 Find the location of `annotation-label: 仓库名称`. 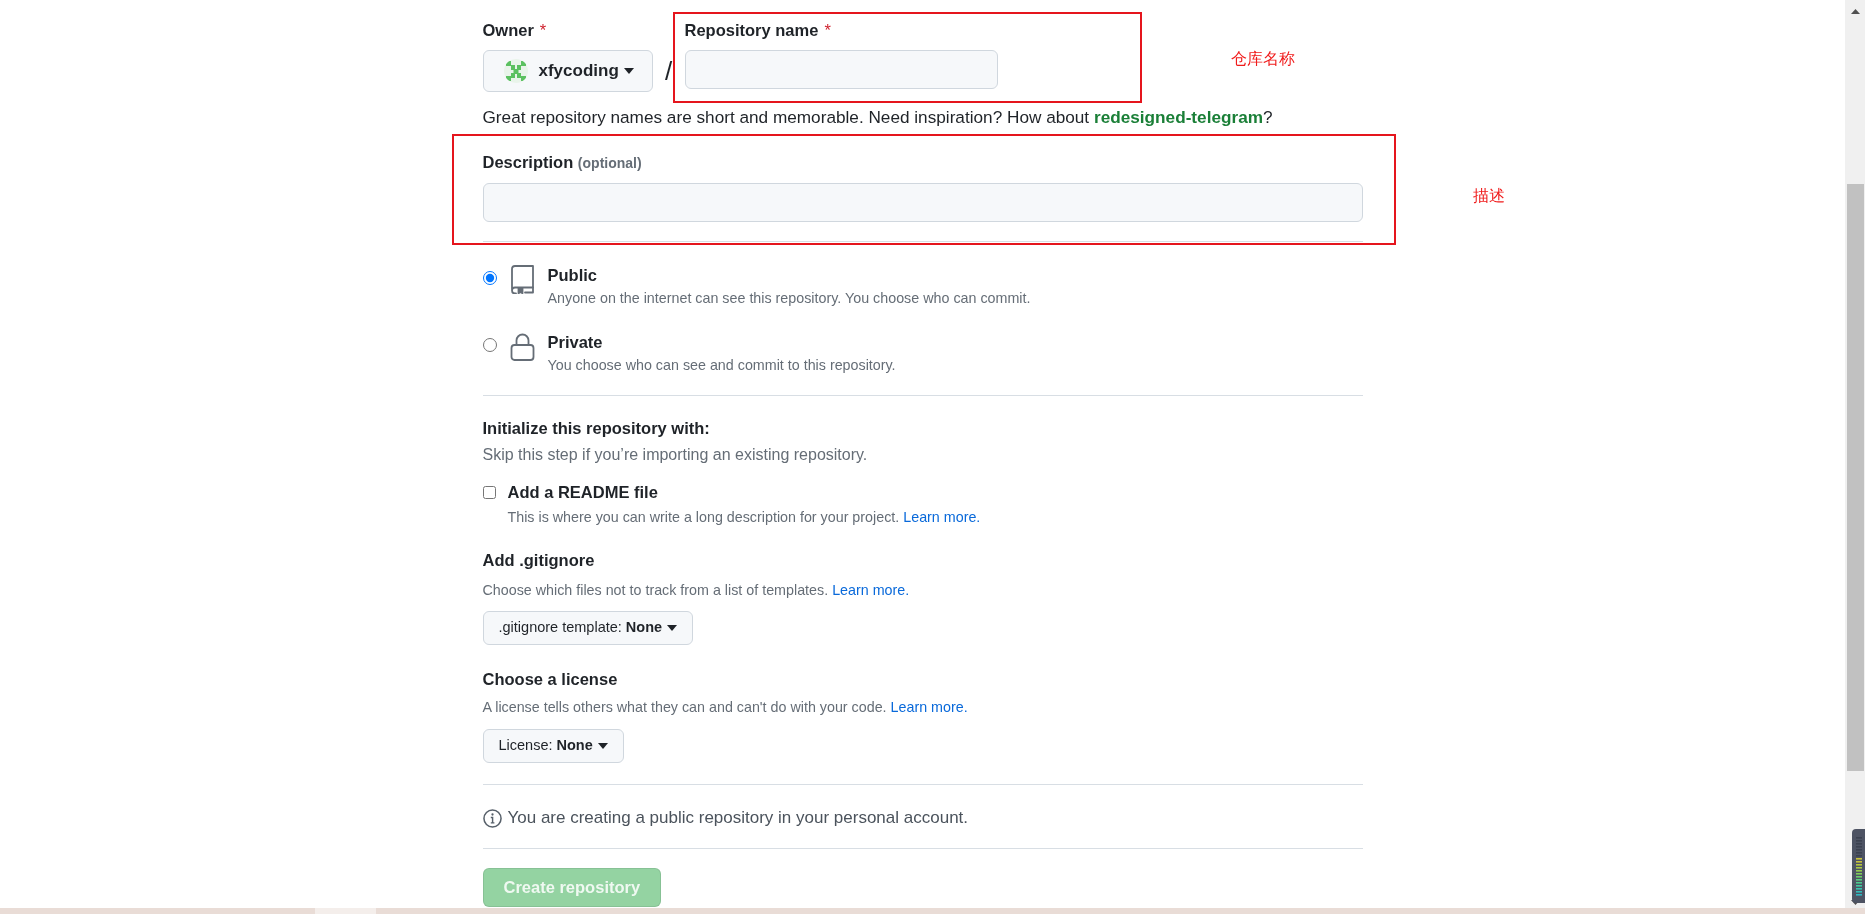

annotation-label: 仓库名称 is located at coordinates (1262, 59).